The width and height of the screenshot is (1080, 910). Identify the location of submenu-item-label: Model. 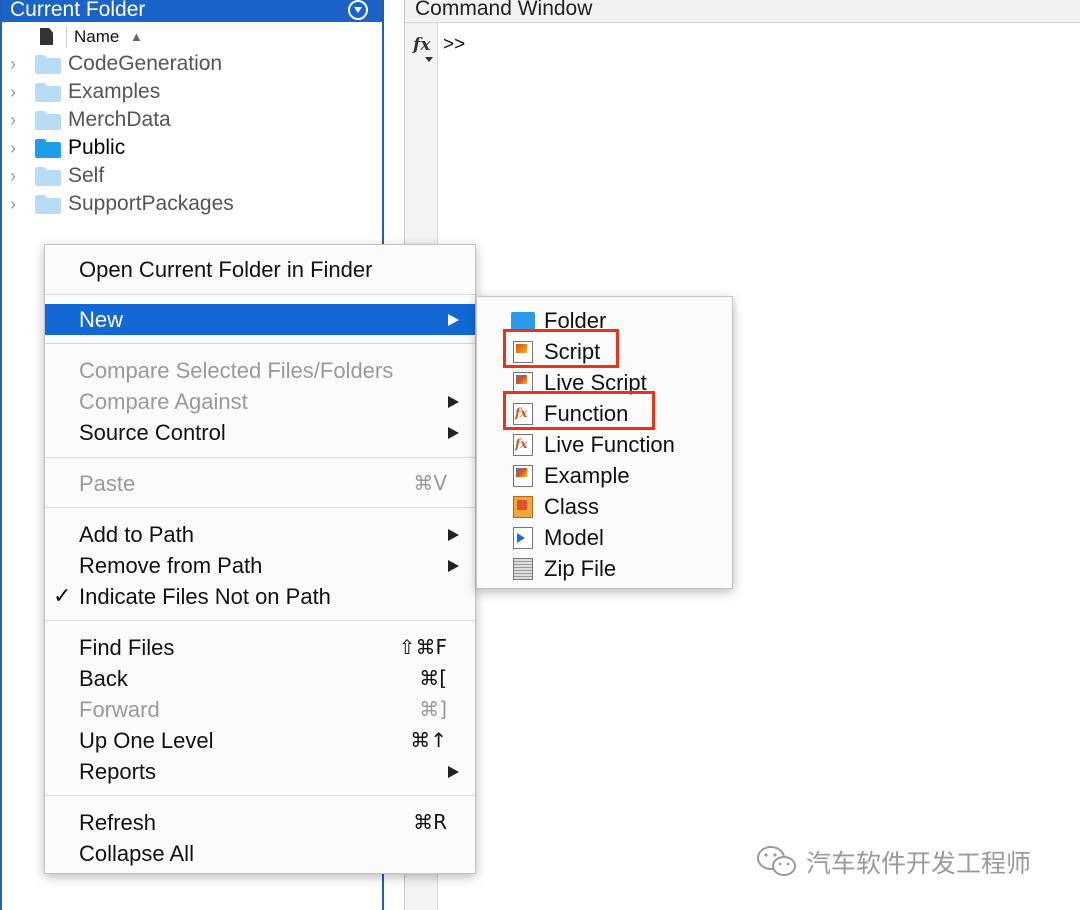
(574, 537).